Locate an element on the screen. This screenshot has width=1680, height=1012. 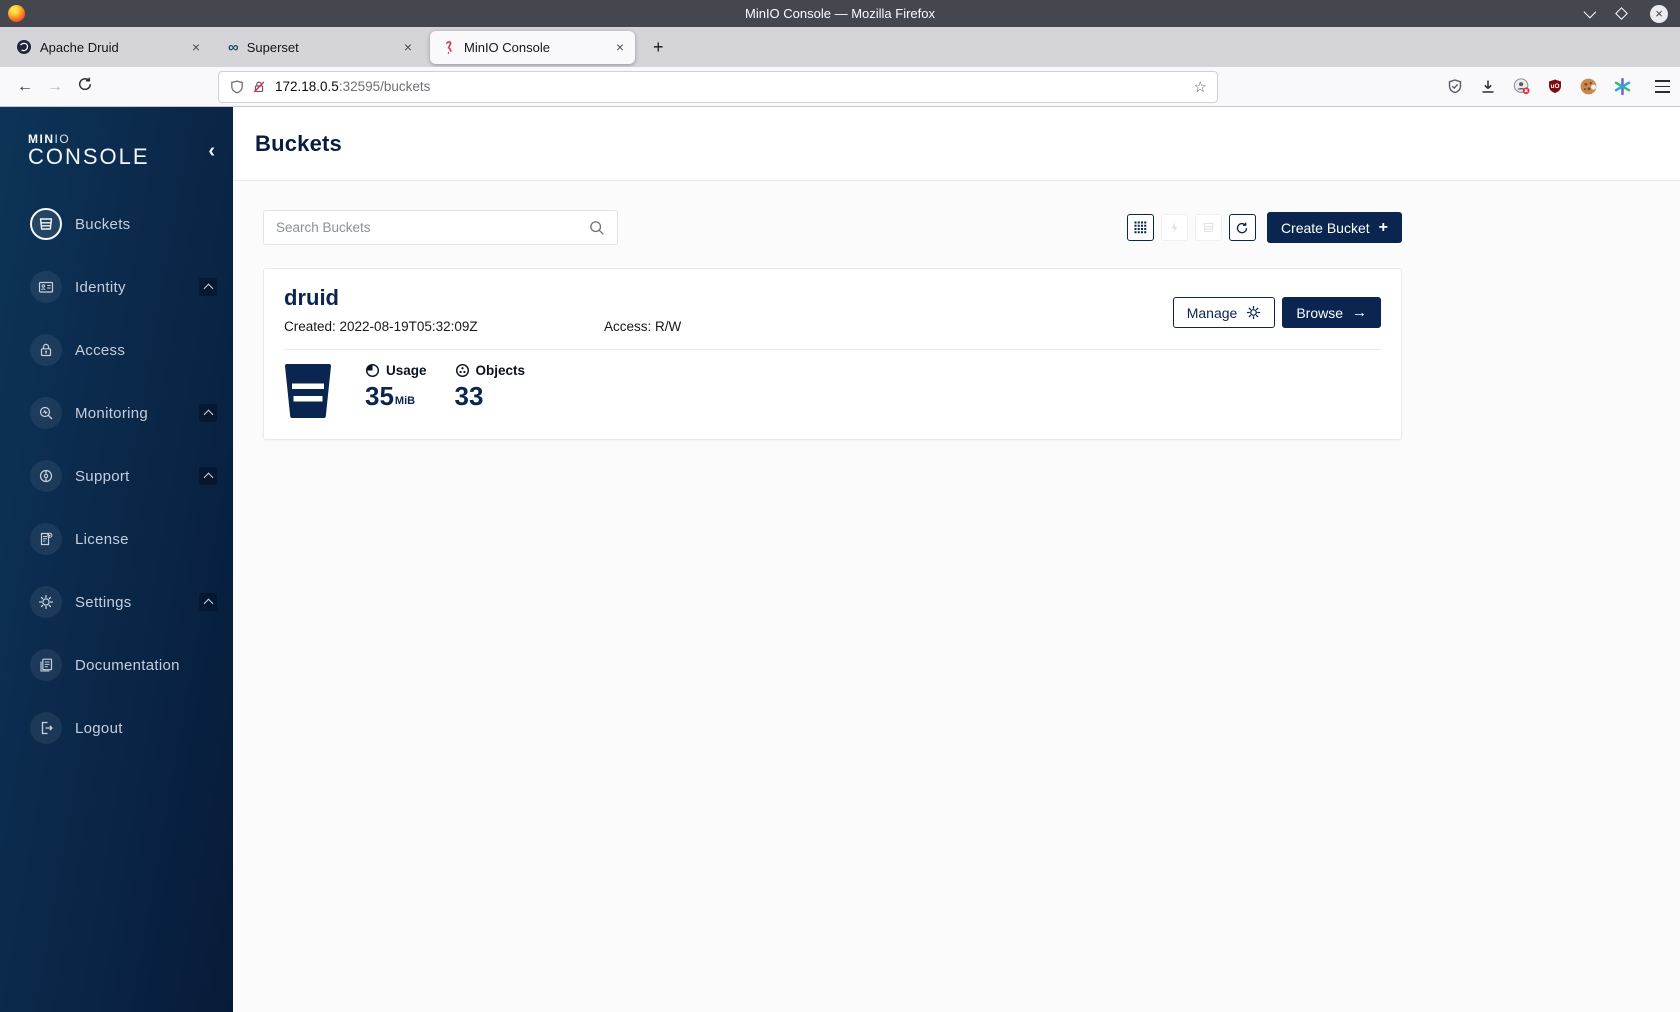
usage-unit: MiB is located at coordinates (405, 401).